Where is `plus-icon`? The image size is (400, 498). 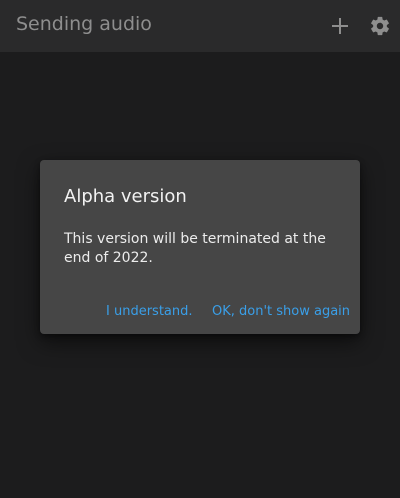 plus-icon is located at coordinates (340, 26).